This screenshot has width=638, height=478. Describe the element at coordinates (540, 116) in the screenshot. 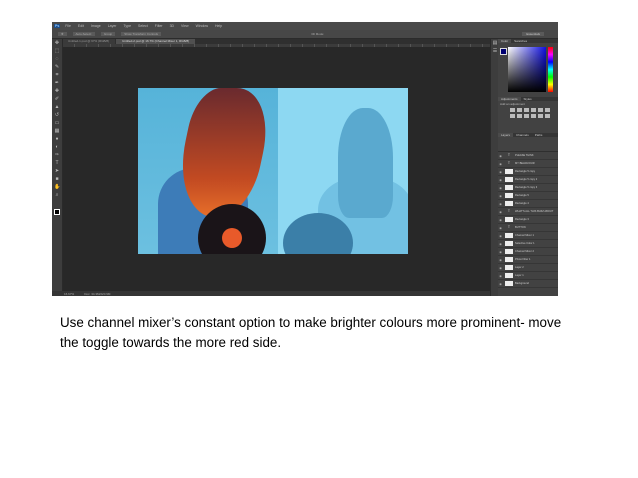

I see `color-lookup-icon` at that location.